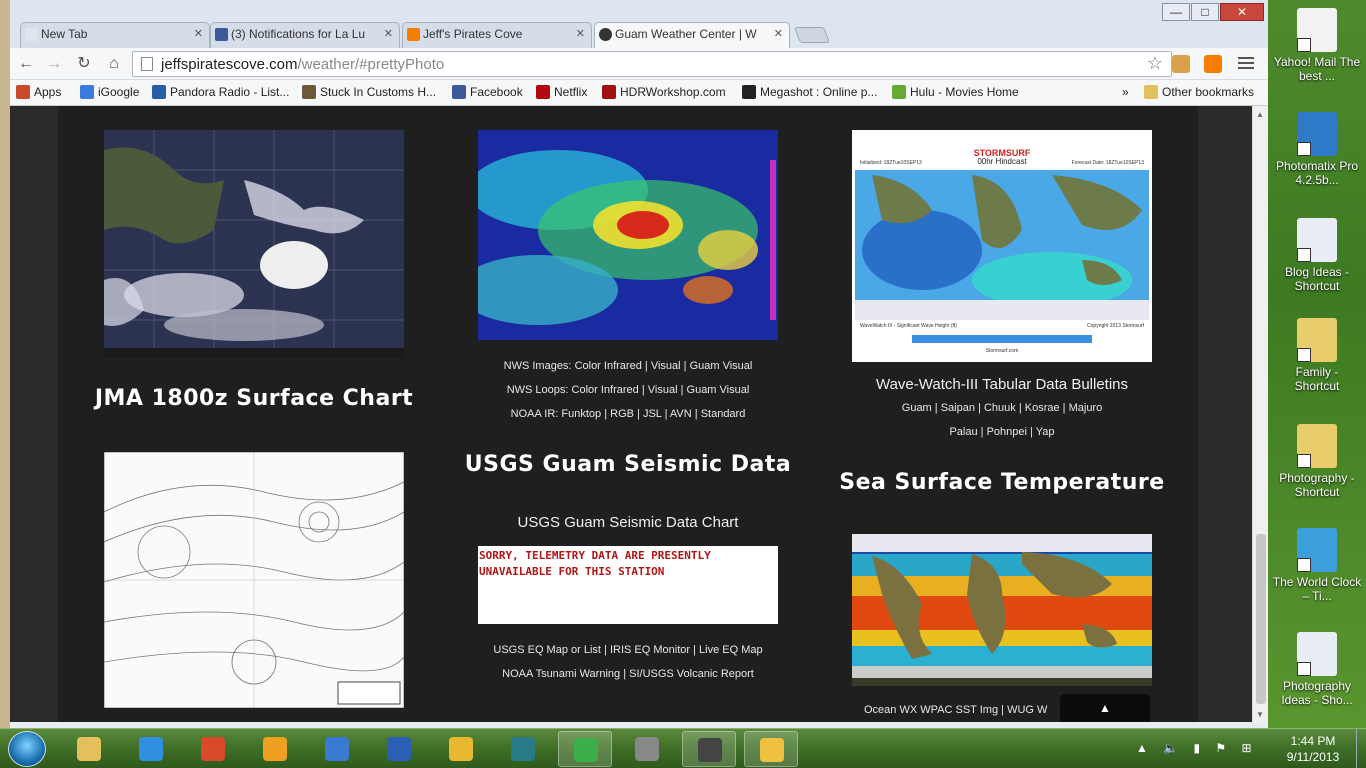 The height and width of the screenshot is (768, 1366). I want to click on sea-surface-temperature-heading: Sea Surface Temperature, so click(1002, 482).